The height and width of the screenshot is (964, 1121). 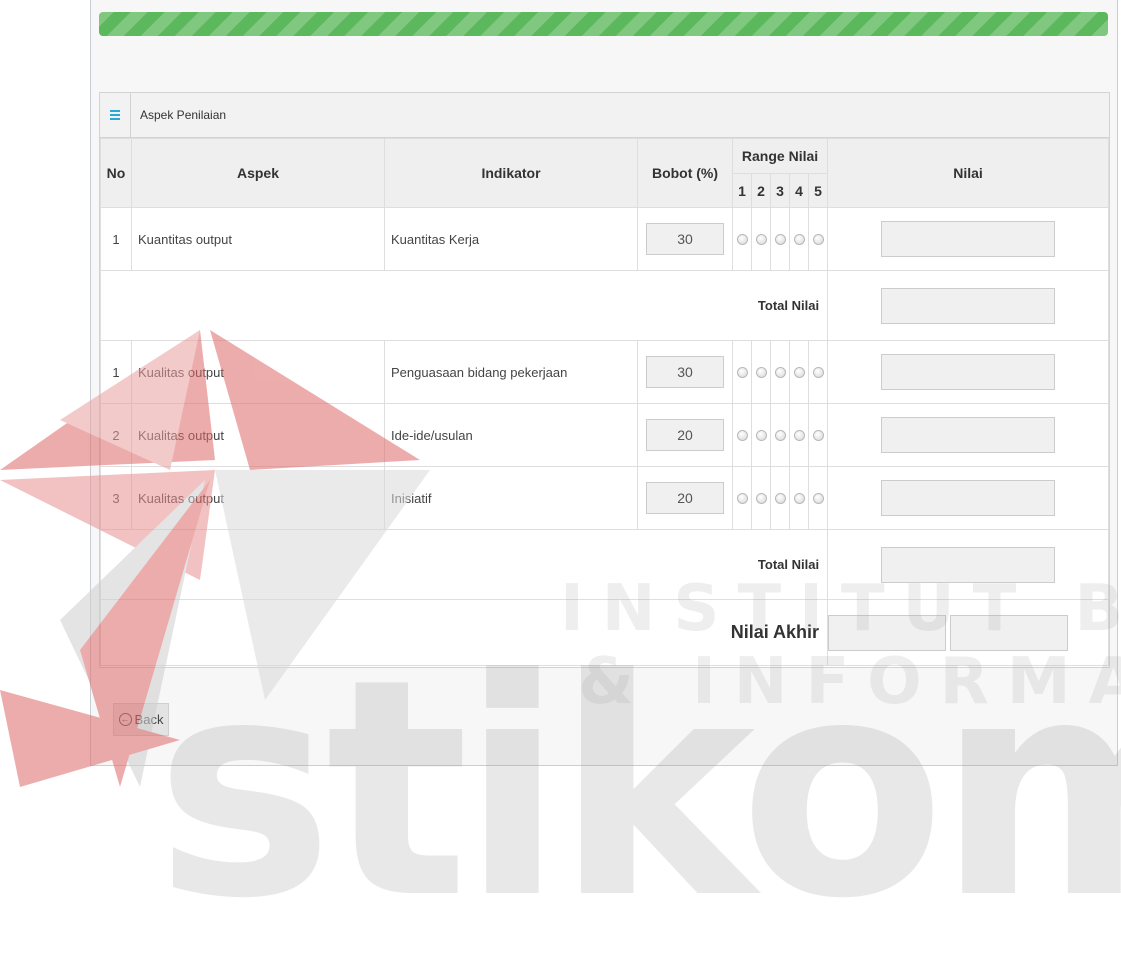 What do you see at coordinates (116, 435) in the screenshot?
I see `row-no: 2` at bounding box center [116, 435].